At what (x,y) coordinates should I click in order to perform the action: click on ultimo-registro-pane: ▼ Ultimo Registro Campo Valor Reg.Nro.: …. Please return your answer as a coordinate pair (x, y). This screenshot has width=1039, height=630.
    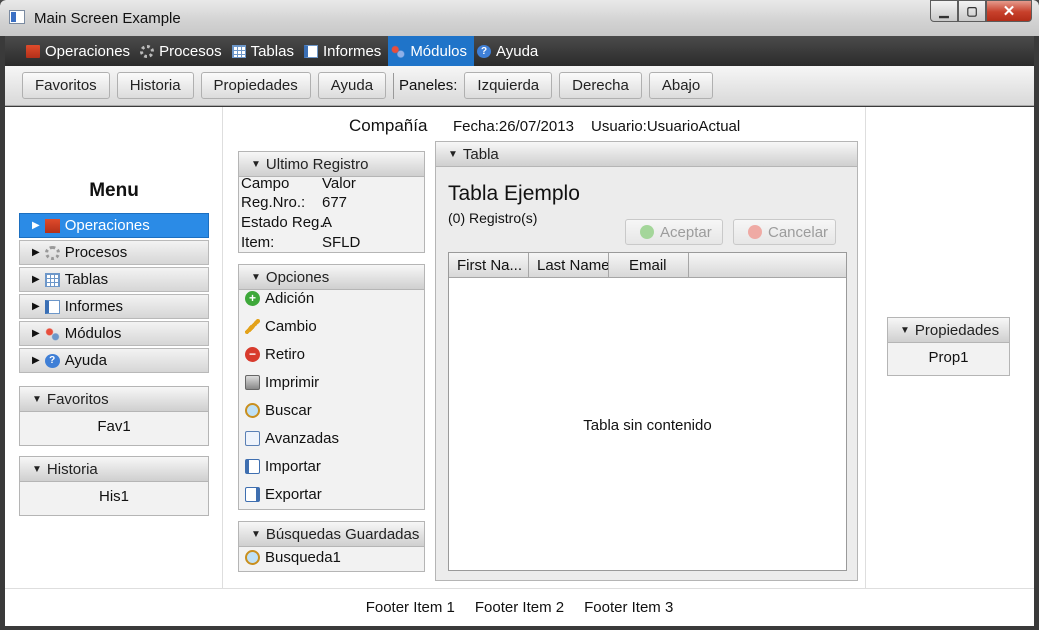
    Looking at the image, I should click on (331, 202).